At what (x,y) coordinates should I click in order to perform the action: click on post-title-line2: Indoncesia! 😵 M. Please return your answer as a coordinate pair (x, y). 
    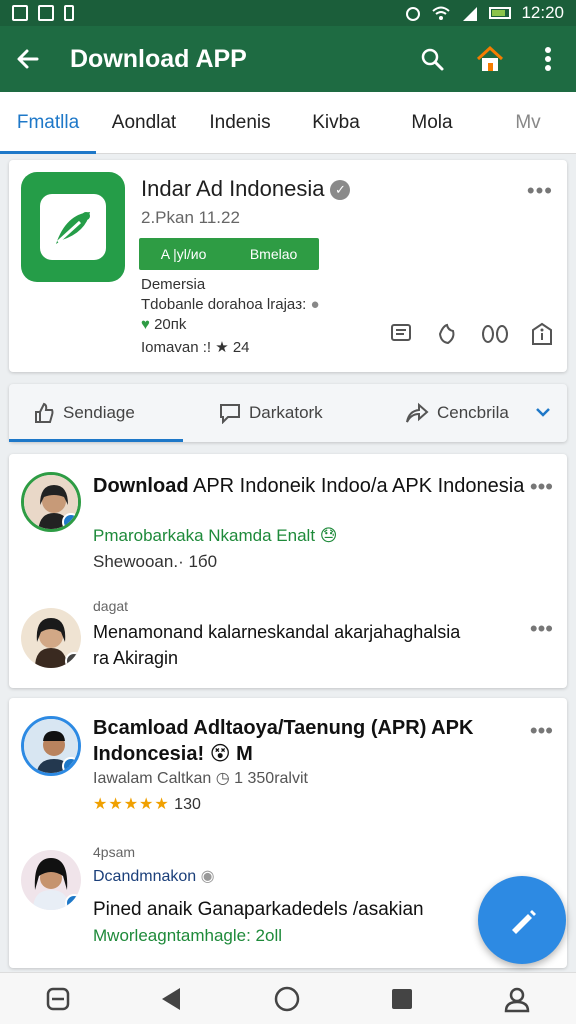
    Looking at the image, I should click on (173, 754).